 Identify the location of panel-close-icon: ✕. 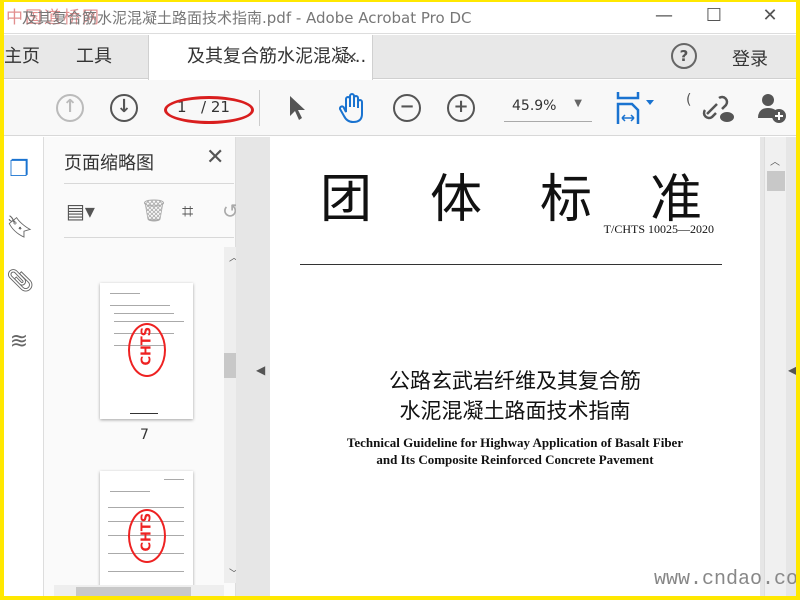
(215, 157).